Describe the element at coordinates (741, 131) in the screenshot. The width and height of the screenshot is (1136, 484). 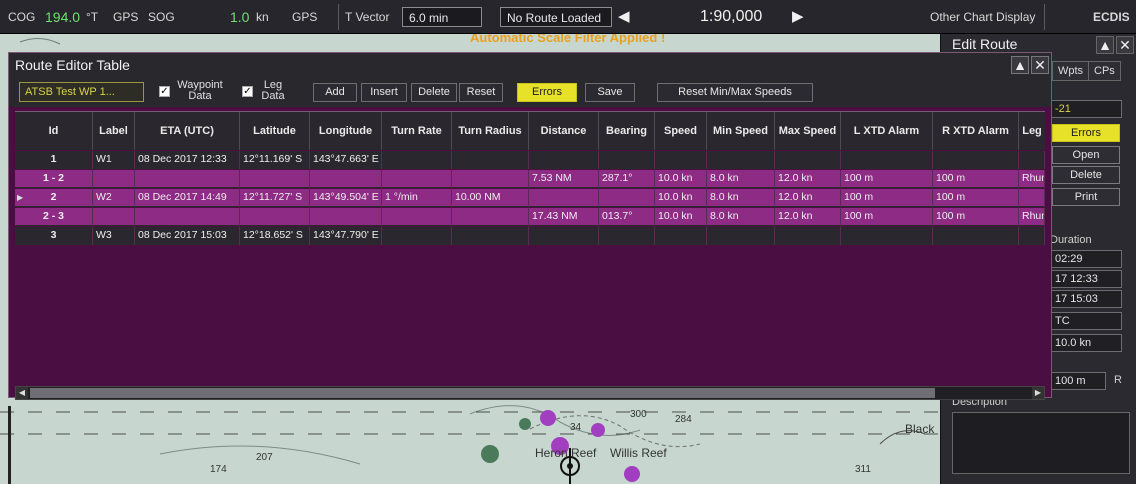
I see `col-min-speed: Min Speed` at that location.